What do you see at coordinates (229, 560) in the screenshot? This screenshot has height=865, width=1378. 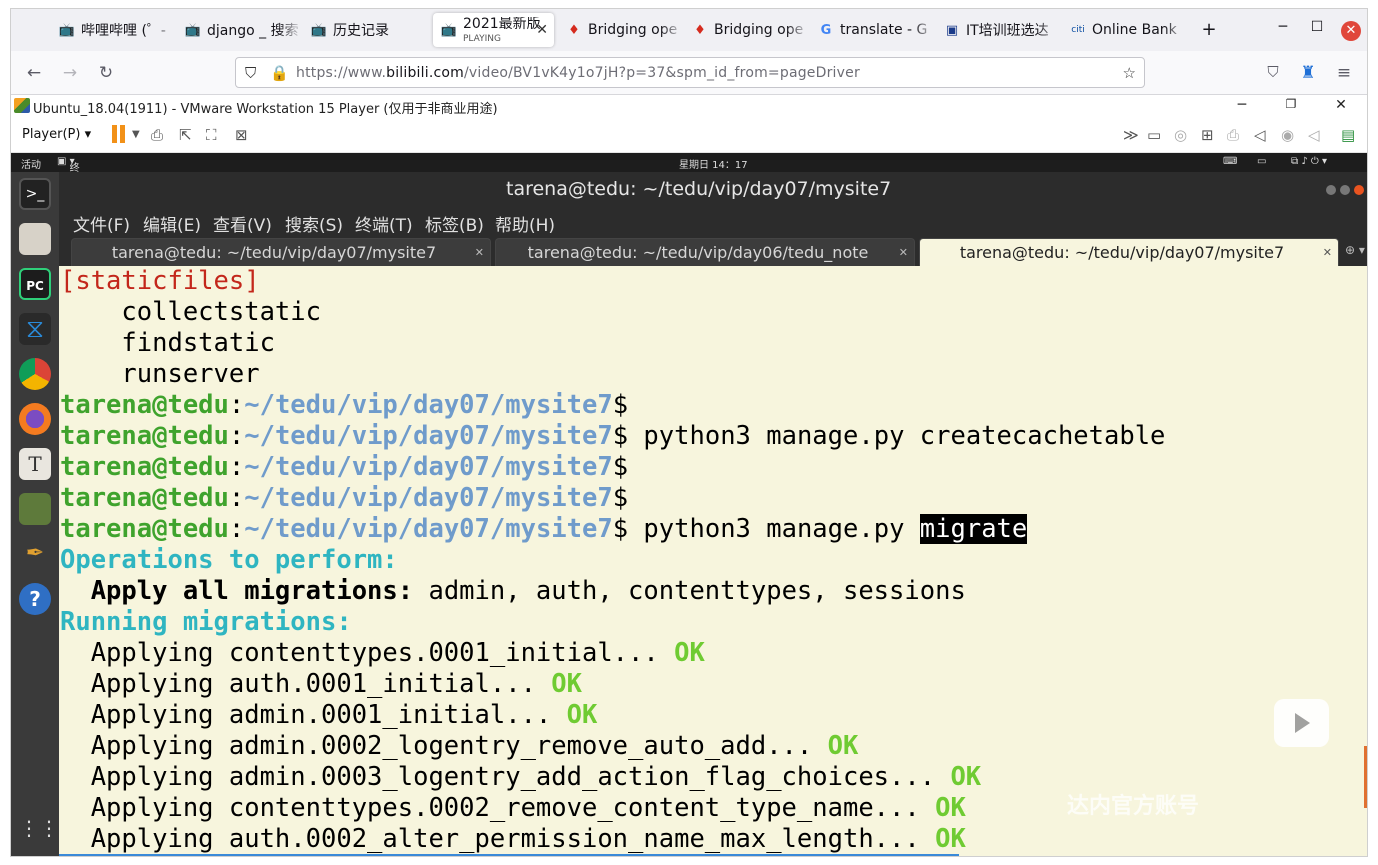 I see `output-line: Operations to perform:` at bounding box center [229, 560].